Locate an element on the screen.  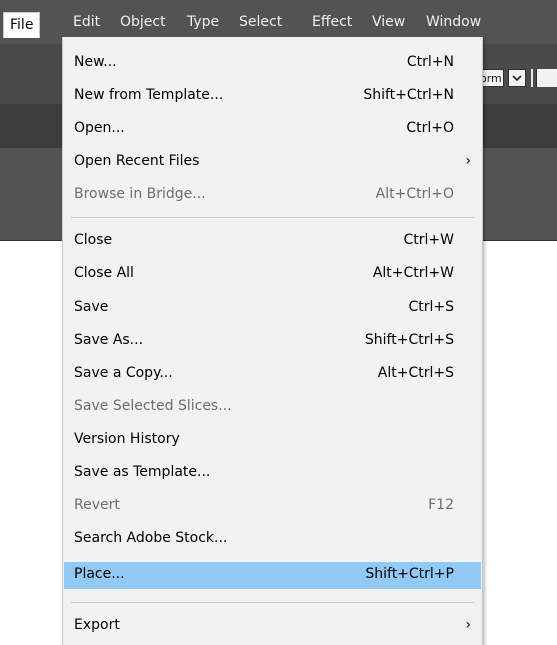
transform-dropdown-button is located at coordinates (517, 78).